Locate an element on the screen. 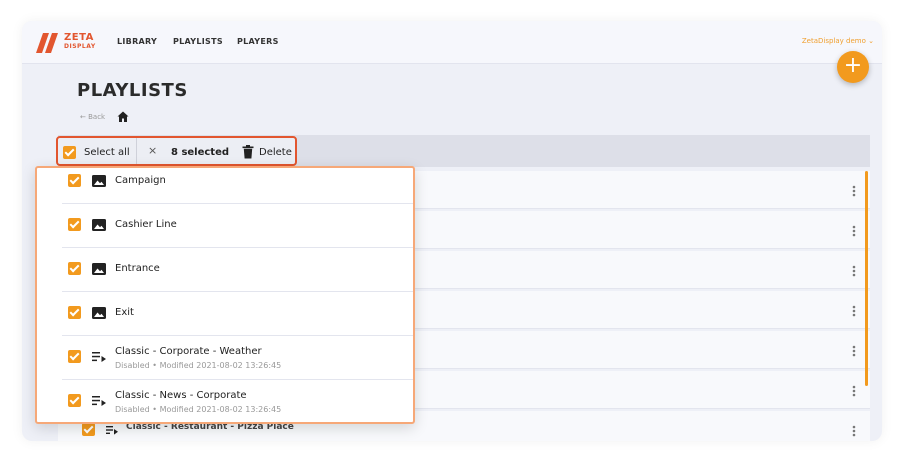 This screenshot has height=462, width=903. row-checkbox is located at coordinates (88, 429).